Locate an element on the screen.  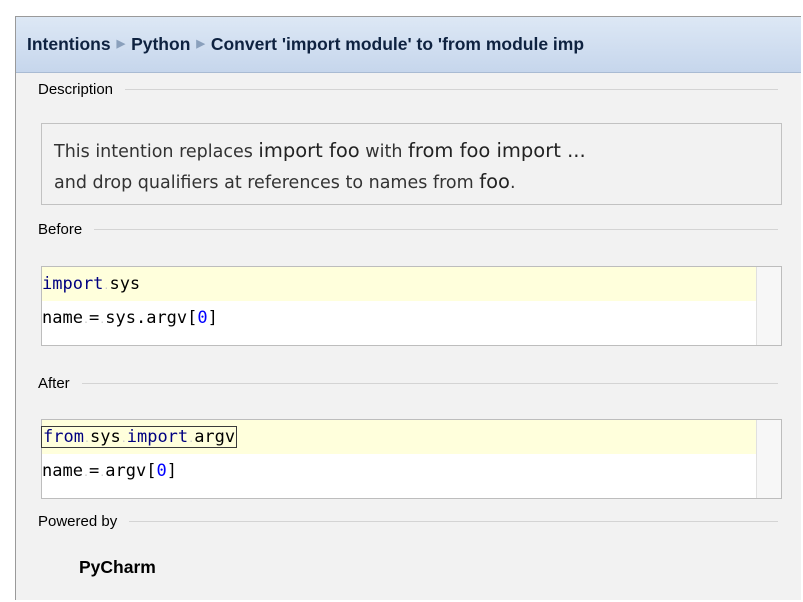
code-line: name.=.sys.argv[0] is located at coordinates (130, 318).